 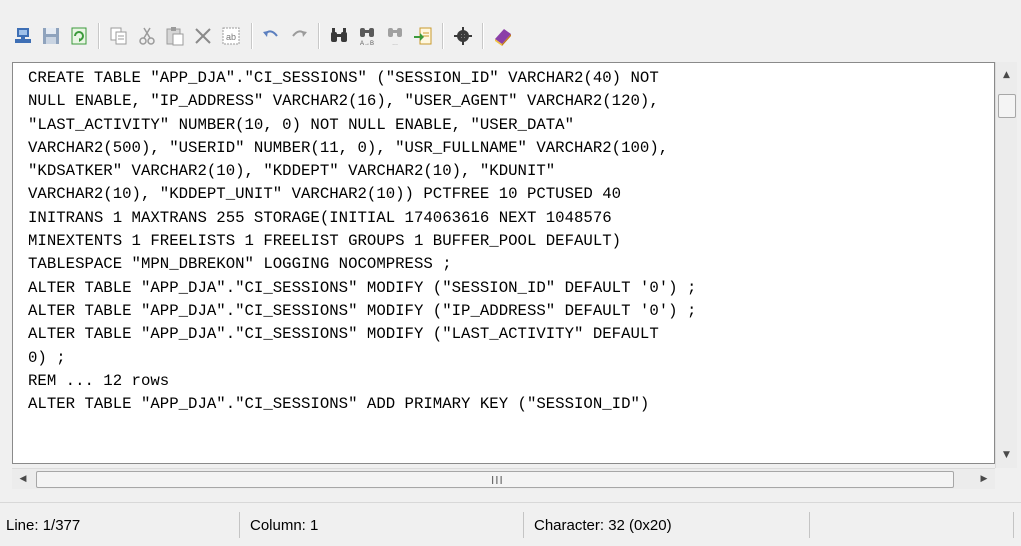 I want to click on select-all-icon: ab, so click(x=231, y=36).